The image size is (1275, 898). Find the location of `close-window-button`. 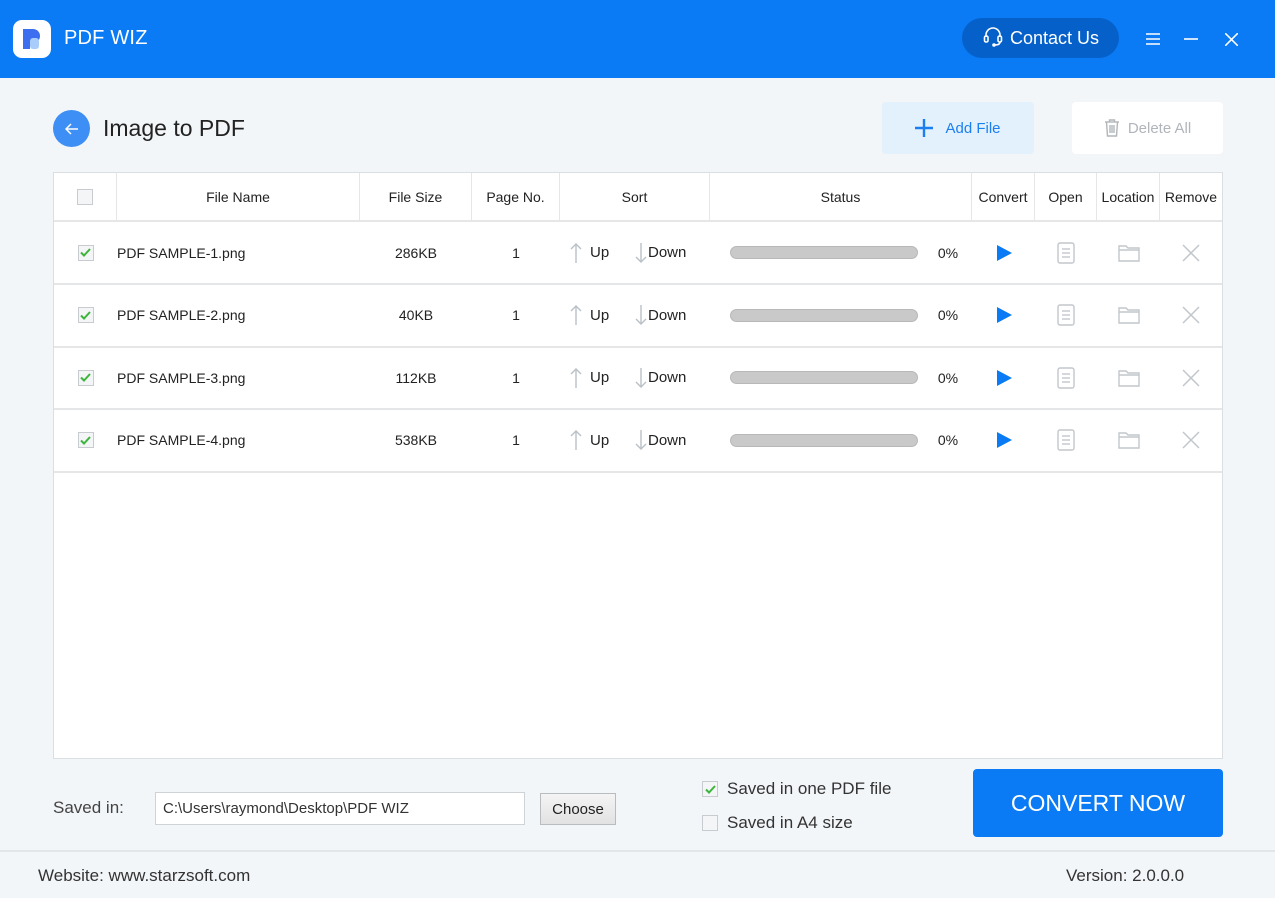

close-window-button is located at coordinates (1231, 39).